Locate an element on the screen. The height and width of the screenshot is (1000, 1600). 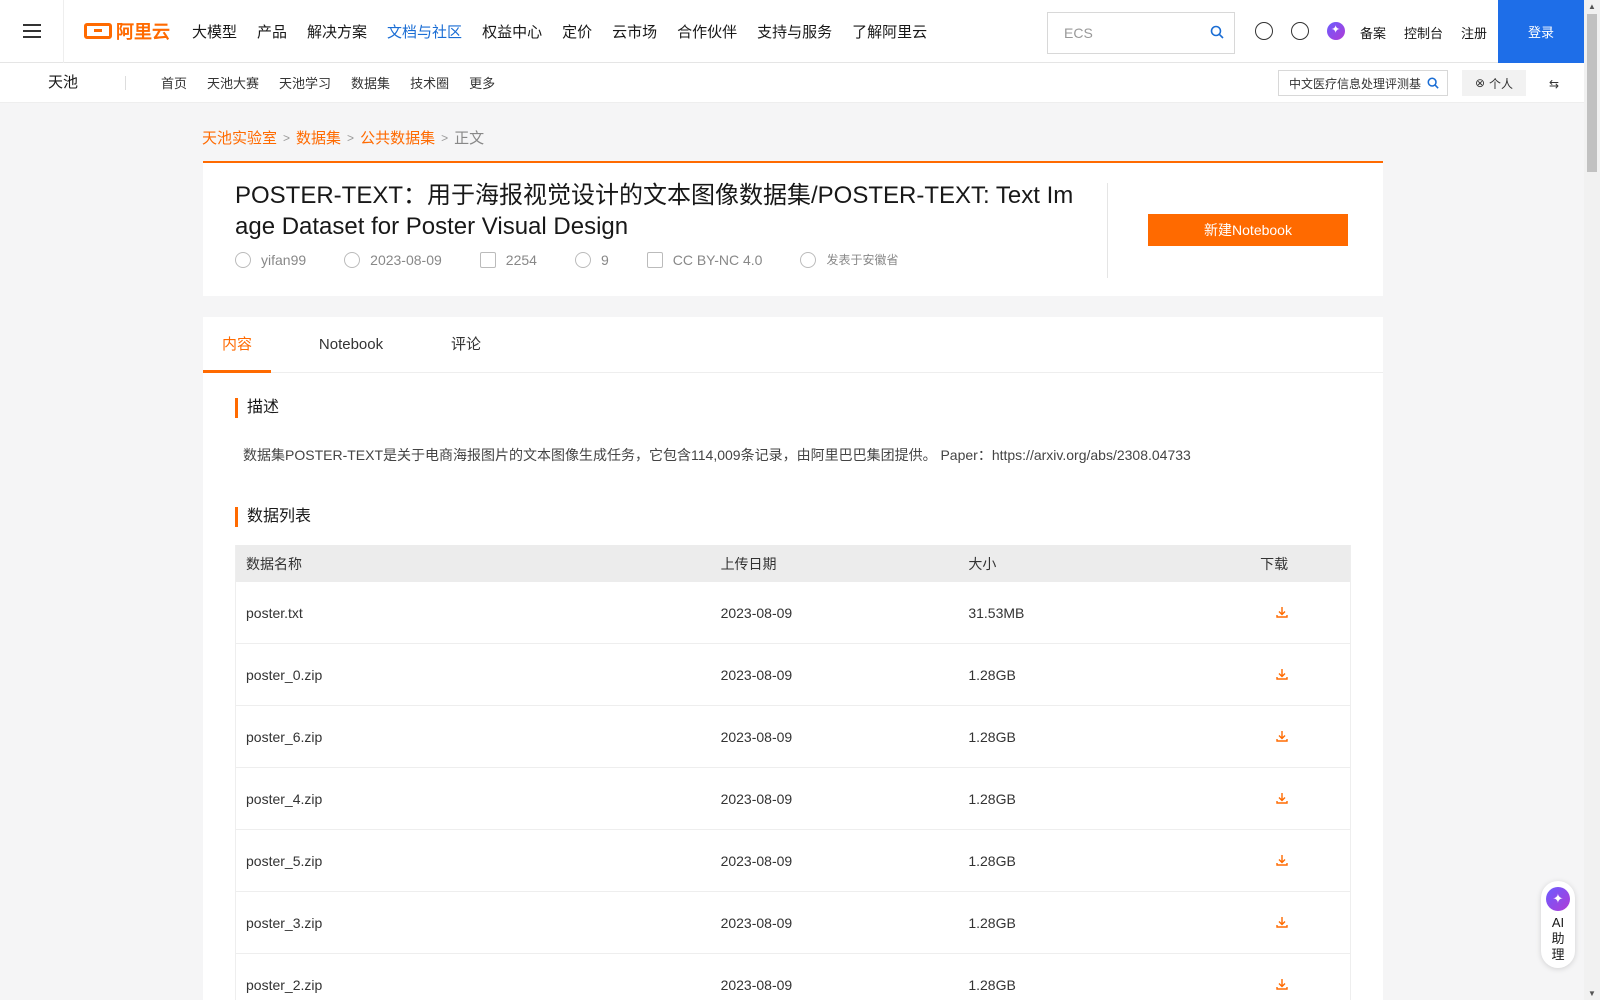
license: CC BY-NC 4.0 is located at coordinates (717, 259).